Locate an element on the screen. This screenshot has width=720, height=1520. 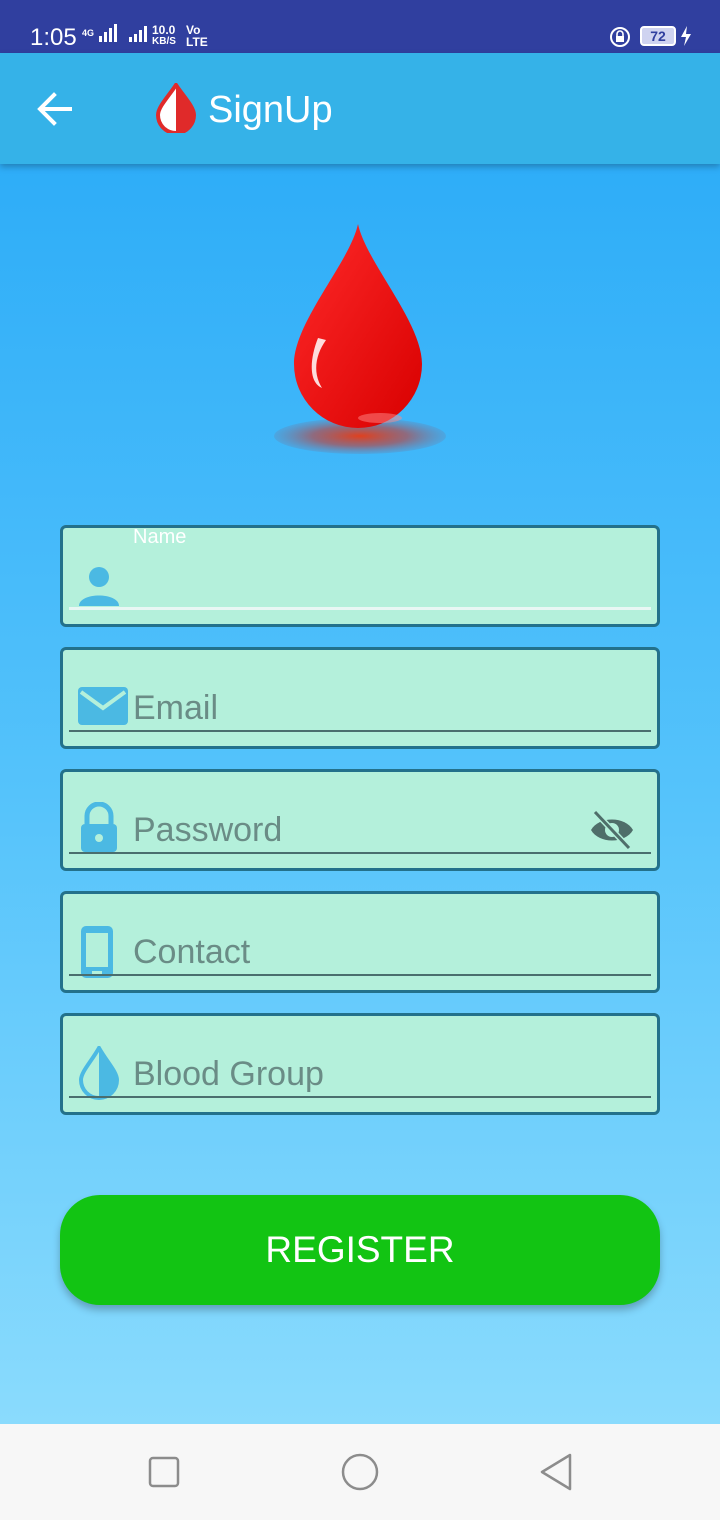
contact-input: Contact is located at coordinates (191, 952).